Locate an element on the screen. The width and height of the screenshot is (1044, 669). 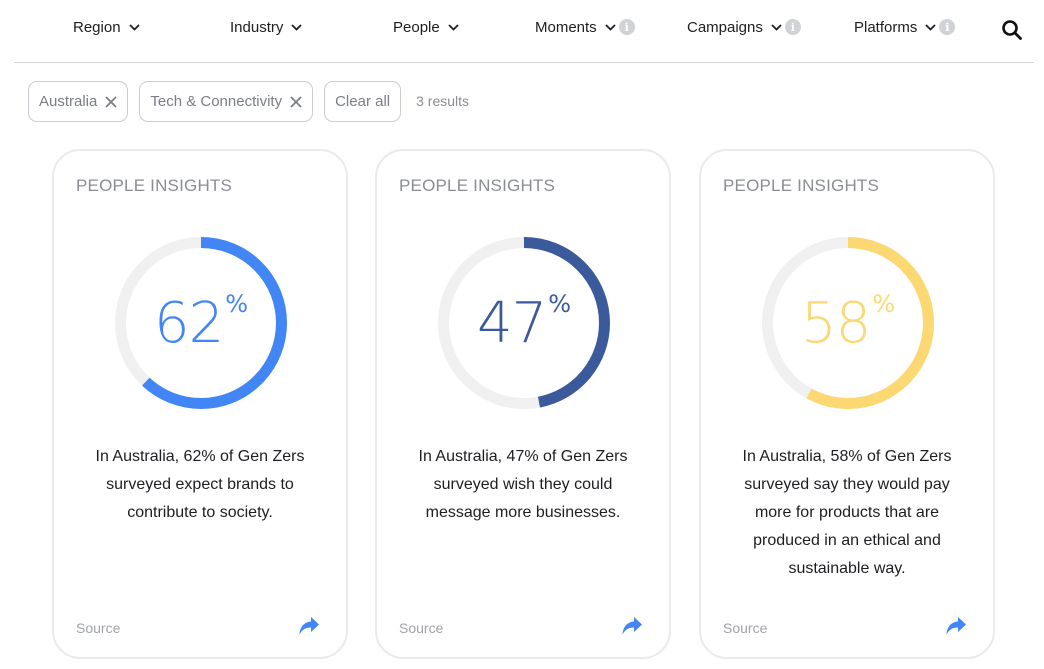
nav-dropdown-campaigns: Campaigns i is located at coordinates (744, 27).